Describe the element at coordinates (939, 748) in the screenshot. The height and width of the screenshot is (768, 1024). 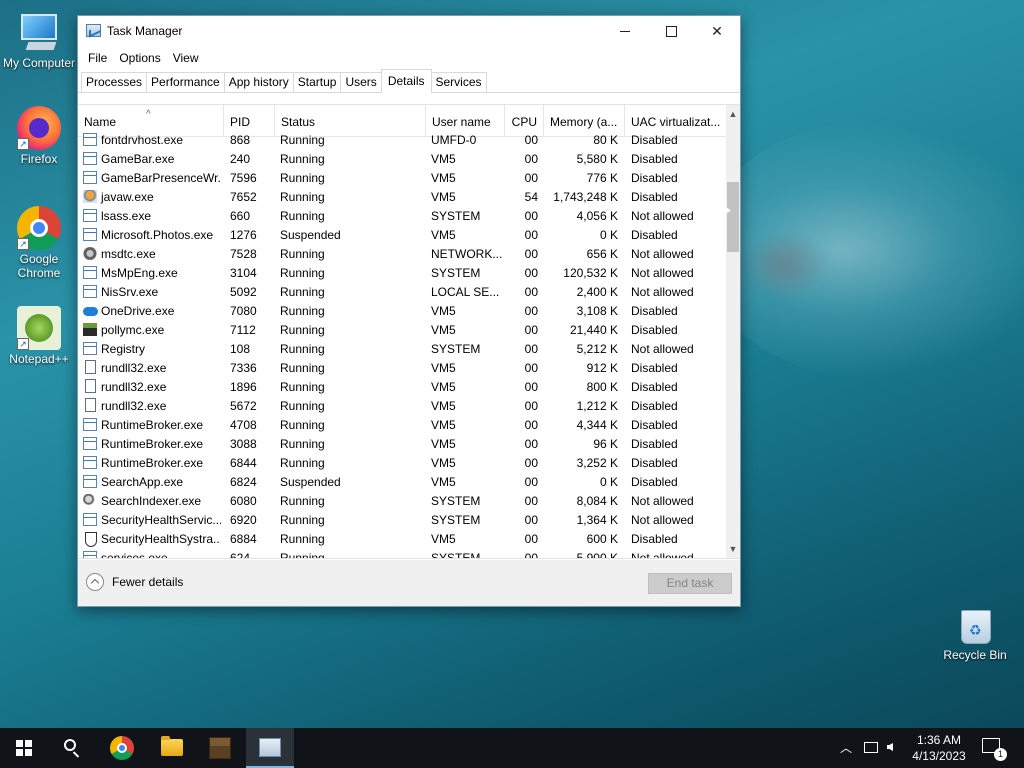
I see `clock: 1:36 AM 4/13/2023` at that location.